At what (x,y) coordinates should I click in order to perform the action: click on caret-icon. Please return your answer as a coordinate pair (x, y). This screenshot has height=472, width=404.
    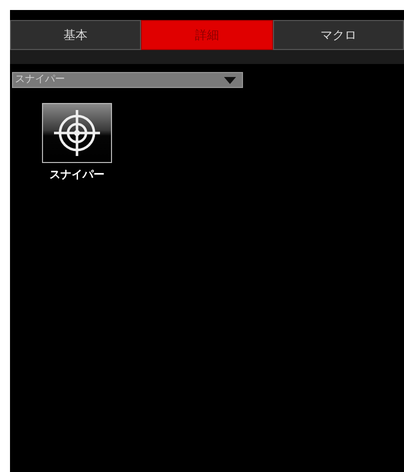
    Looking at the image, I should click on (230, 80).